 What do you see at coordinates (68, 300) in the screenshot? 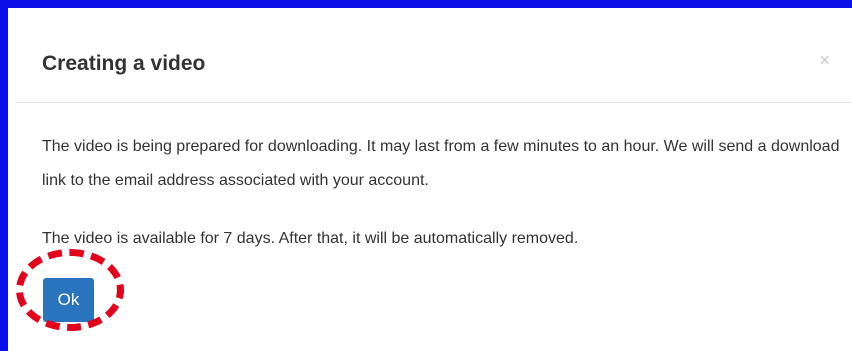
I see `ok-button: Ok` at bounding box center [68, 300].